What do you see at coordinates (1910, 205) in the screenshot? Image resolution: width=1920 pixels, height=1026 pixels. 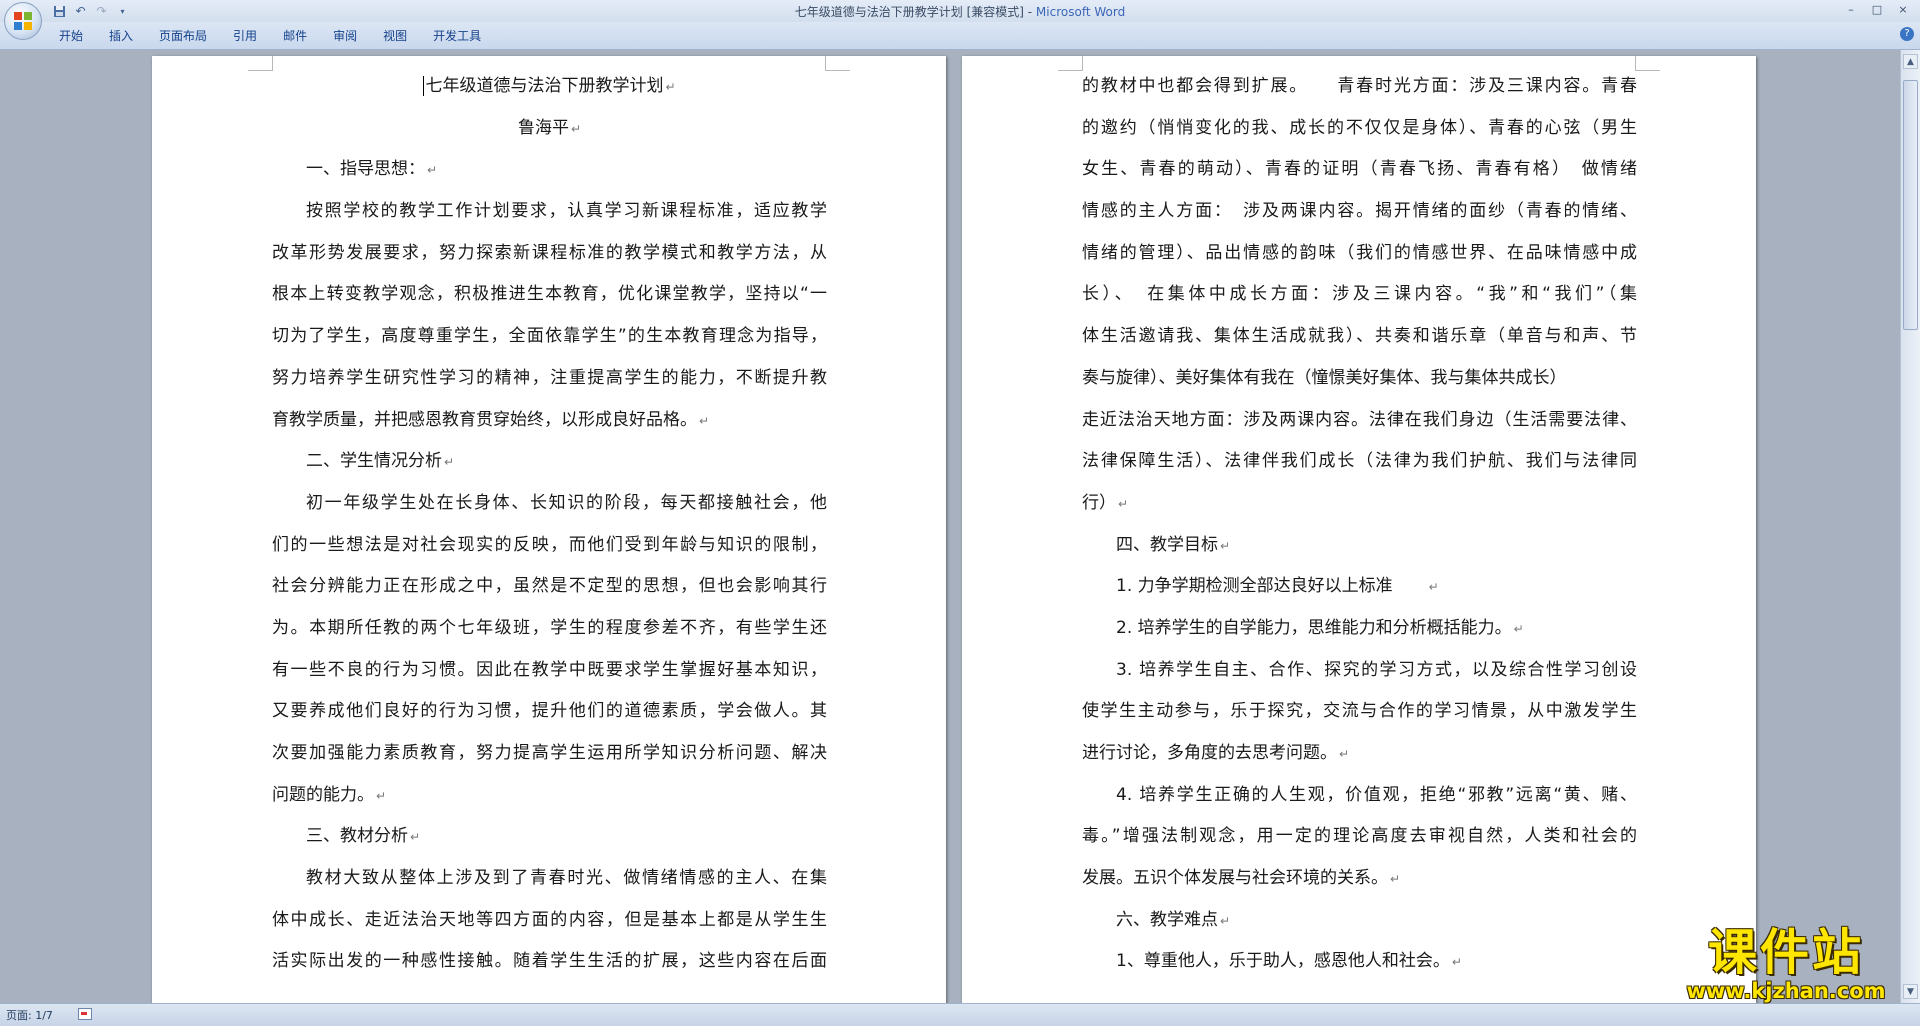 I see `scroll-thumb` at bounding box center [1910, 205].